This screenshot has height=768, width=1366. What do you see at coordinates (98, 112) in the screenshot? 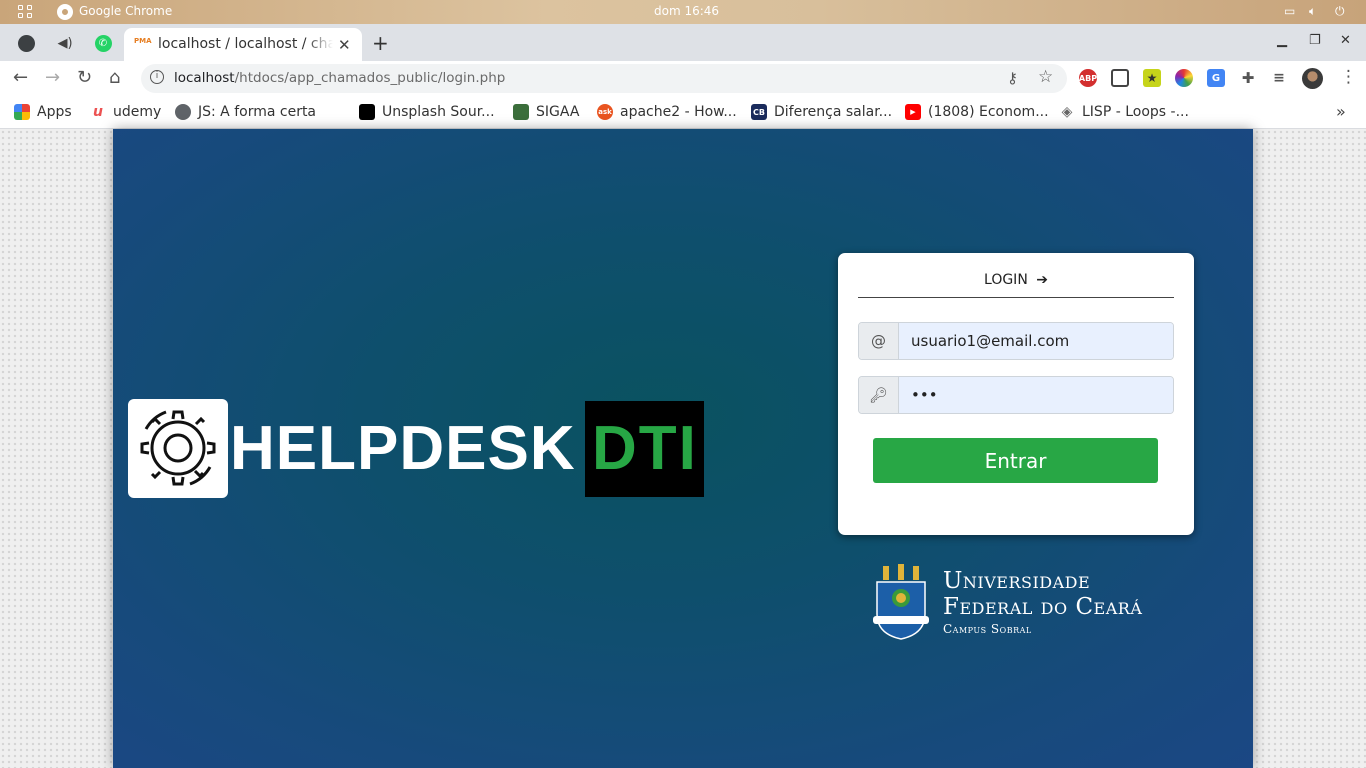
I see `udemy-icon: u` at bounding box center [98, 112].